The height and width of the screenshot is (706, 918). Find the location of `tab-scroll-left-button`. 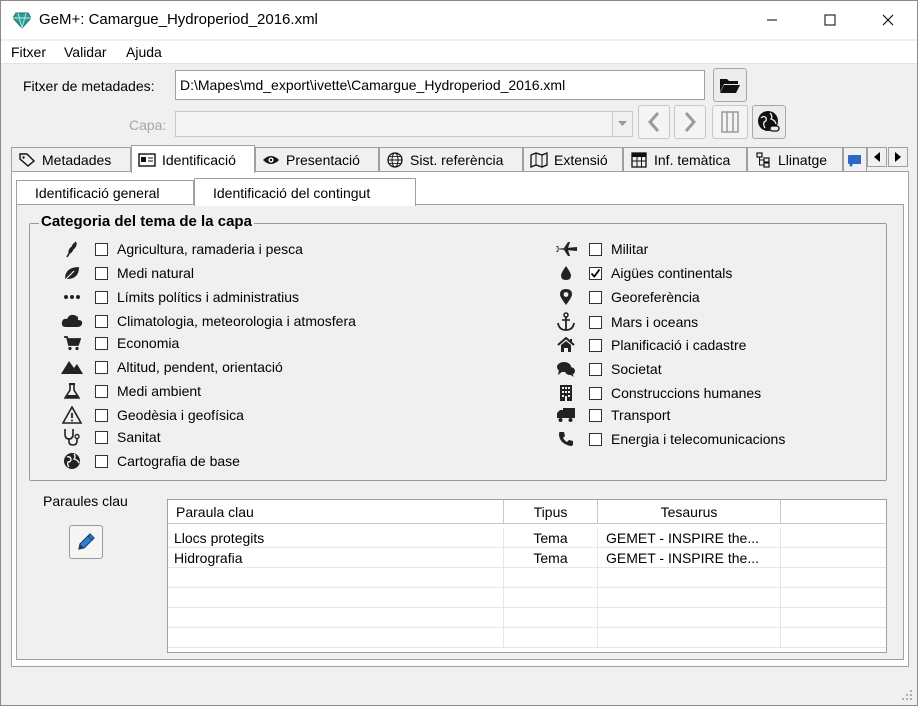

tab-scroll-left-button is located at coordinates (877, 157).